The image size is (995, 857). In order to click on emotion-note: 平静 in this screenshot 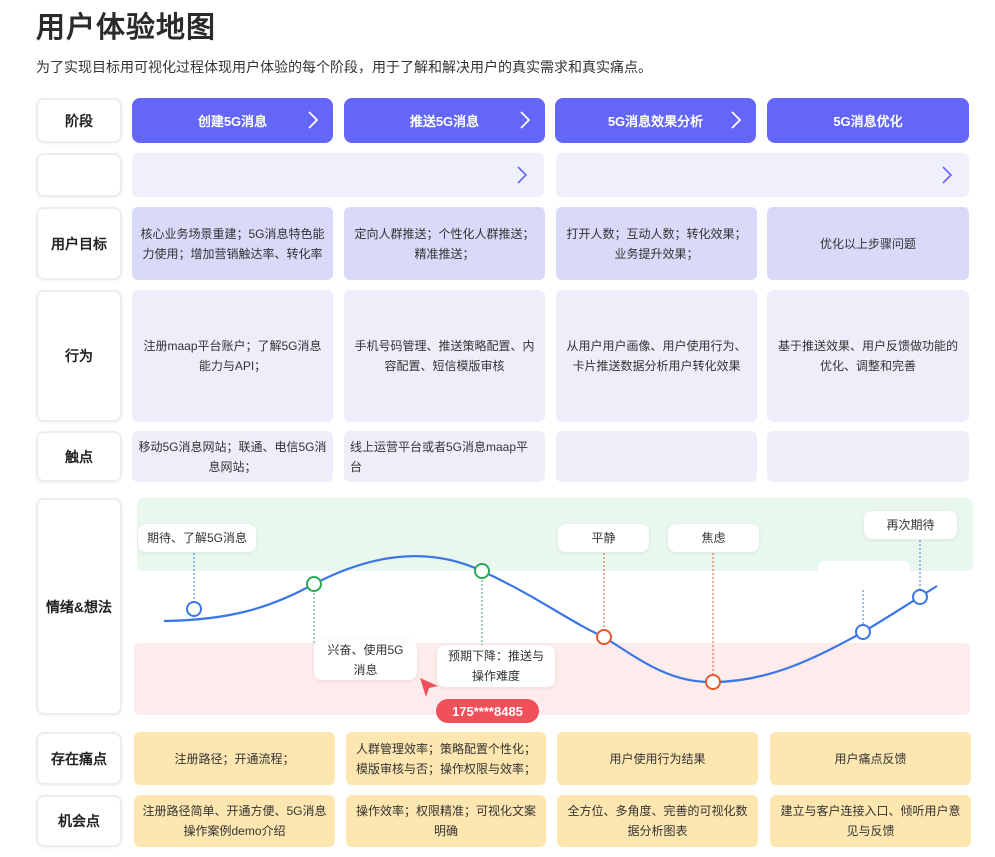, I will do `click(603, 538)`.